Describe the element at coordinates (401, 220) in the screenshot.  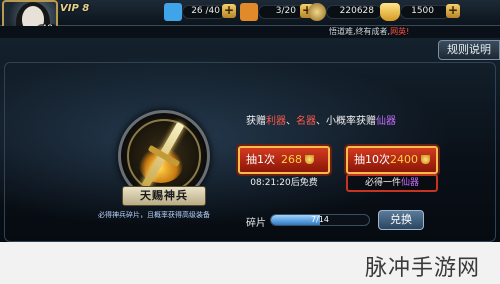
I see `exchange-button: 兑换` at that location.